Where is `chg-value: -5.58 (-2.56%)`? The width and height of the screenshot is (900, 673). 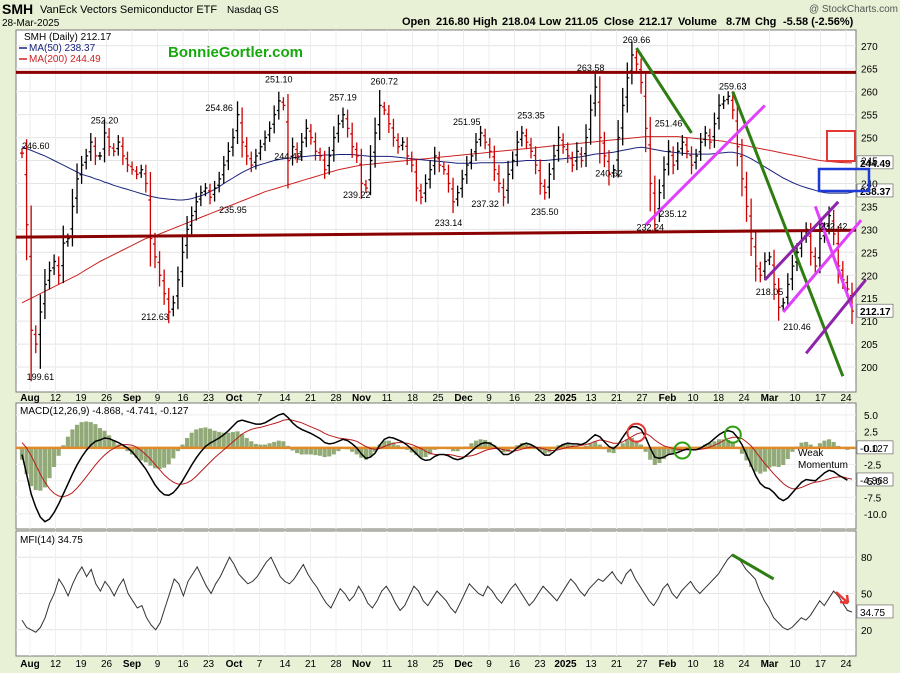
chg-value: -5.58 (-2.56%) is located at coordinates (818, 22).